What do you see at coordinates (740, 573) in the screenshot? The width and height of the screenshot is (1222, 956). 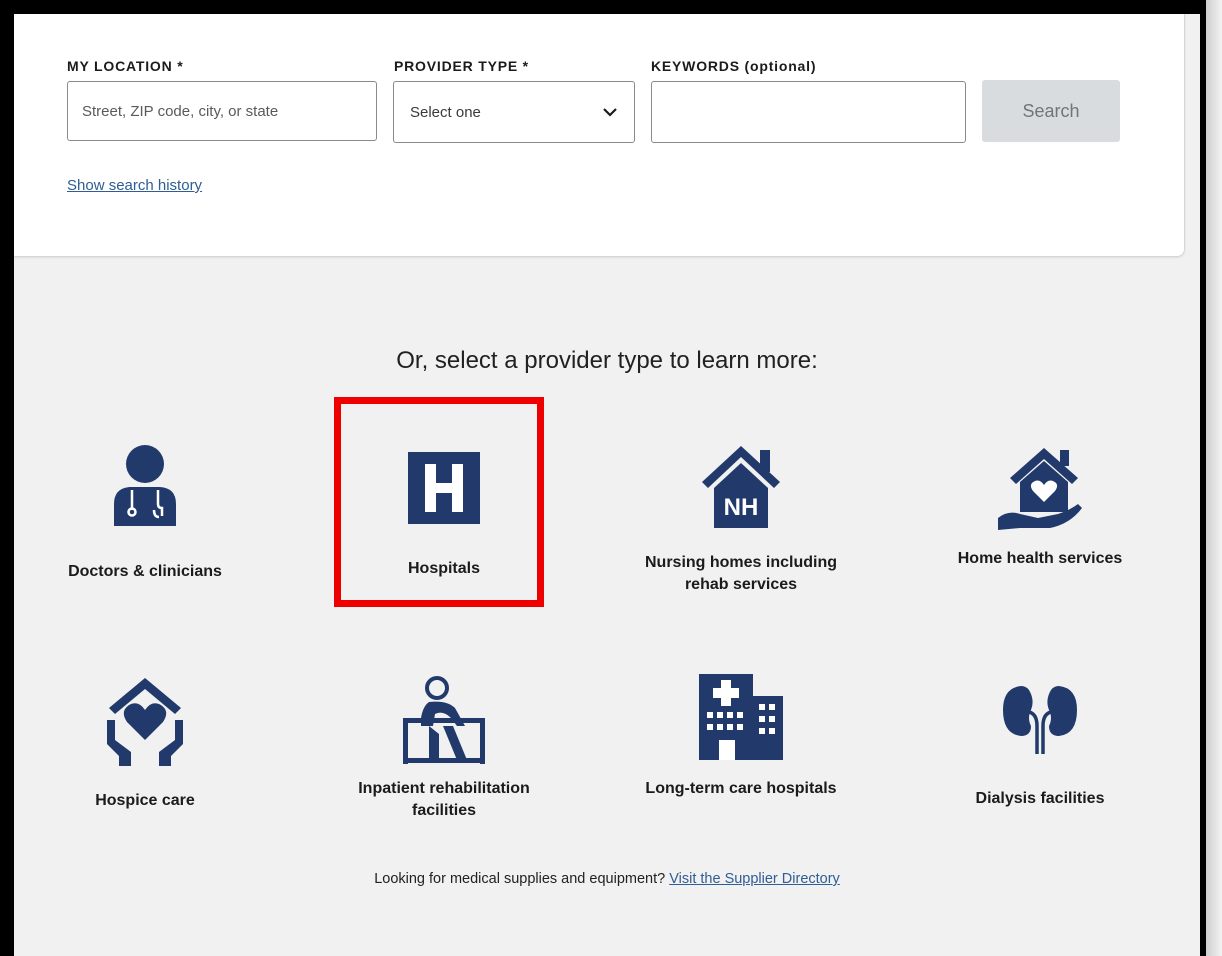 I see `provider-tile-label: Nursing homes including rehab services` at bounding box center [740, 573].